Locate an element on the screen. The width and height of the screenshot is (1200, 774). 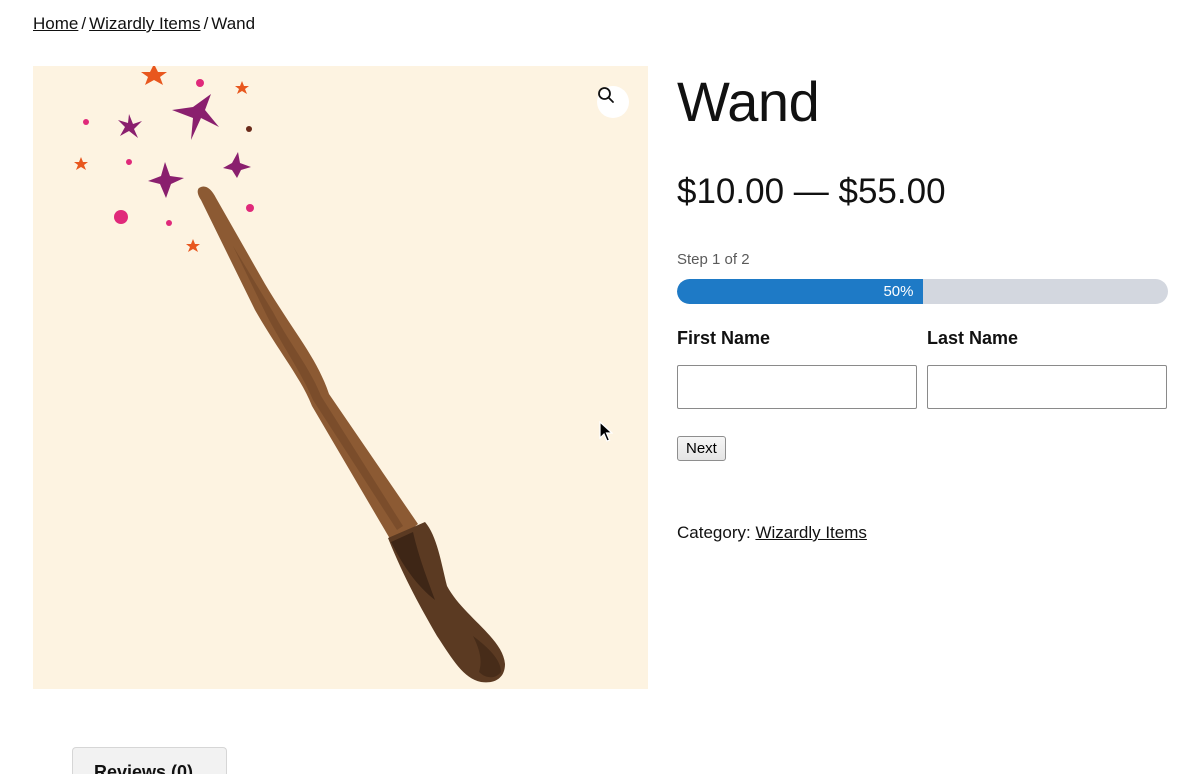
next-button: Next is located at coordinates (701, 448).